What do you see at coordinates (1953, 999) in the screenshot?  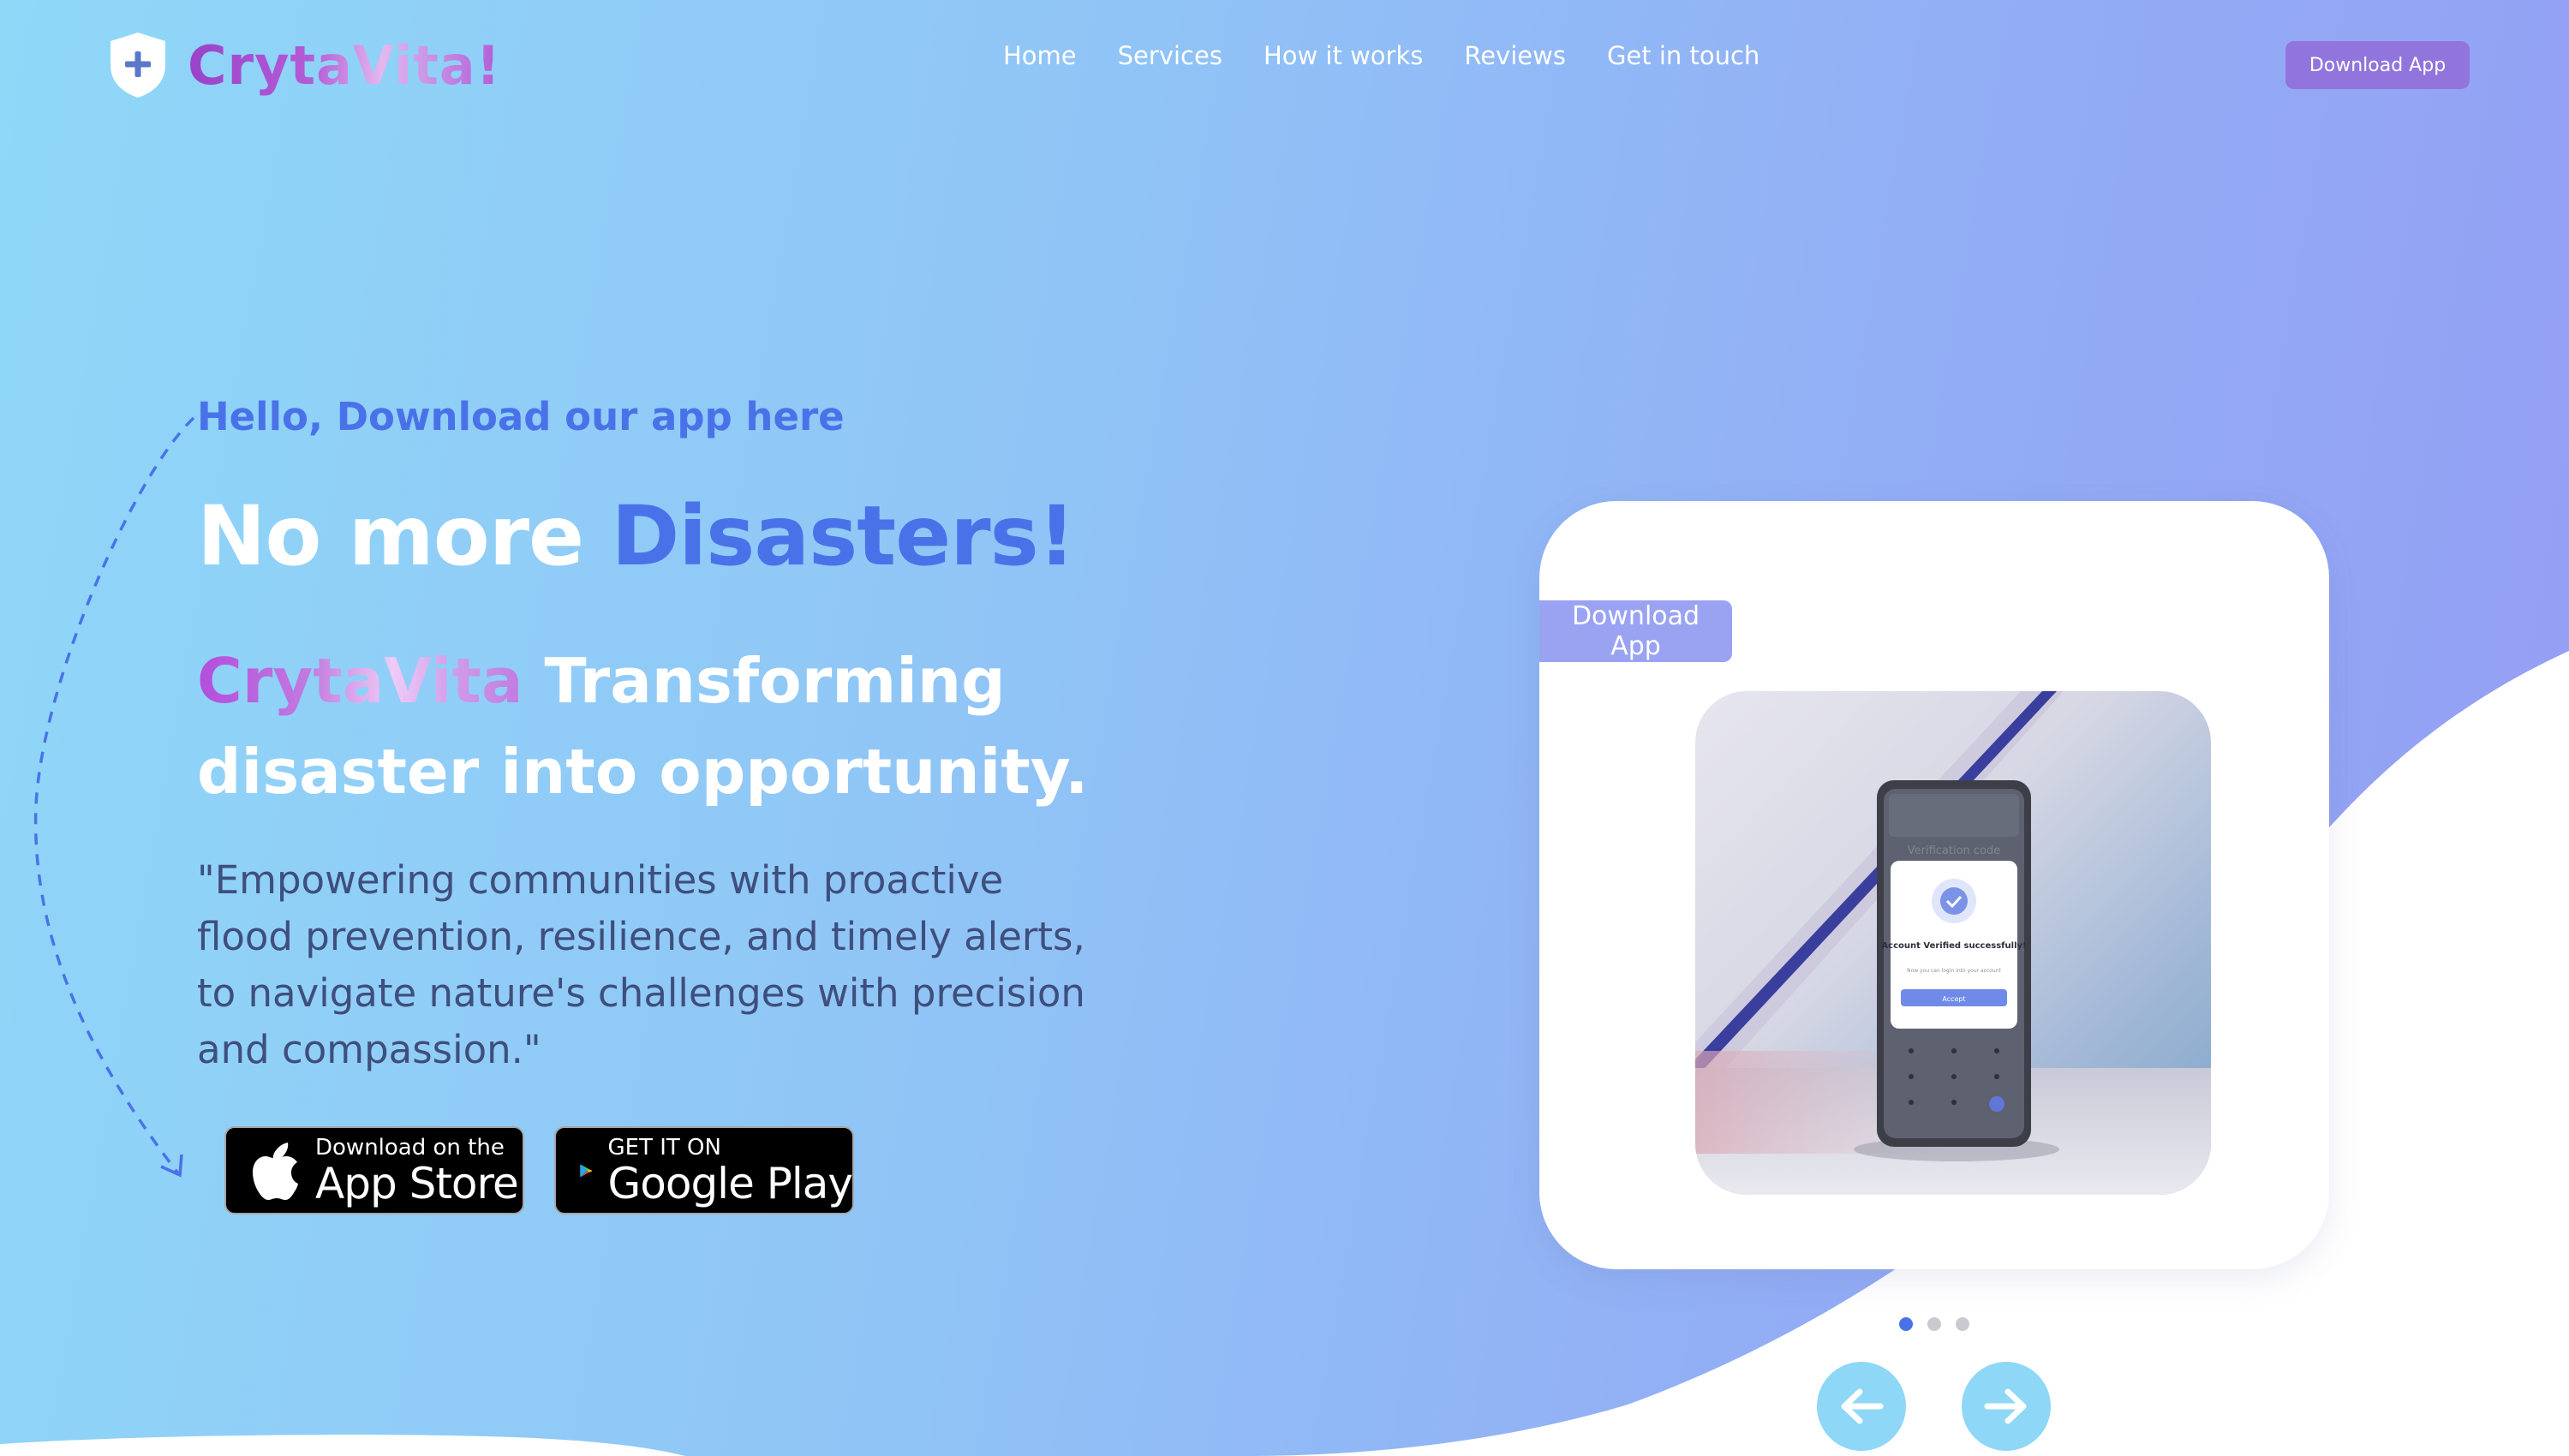 I see `phone-button-label: Accept` at bounding box center [1953, 999].